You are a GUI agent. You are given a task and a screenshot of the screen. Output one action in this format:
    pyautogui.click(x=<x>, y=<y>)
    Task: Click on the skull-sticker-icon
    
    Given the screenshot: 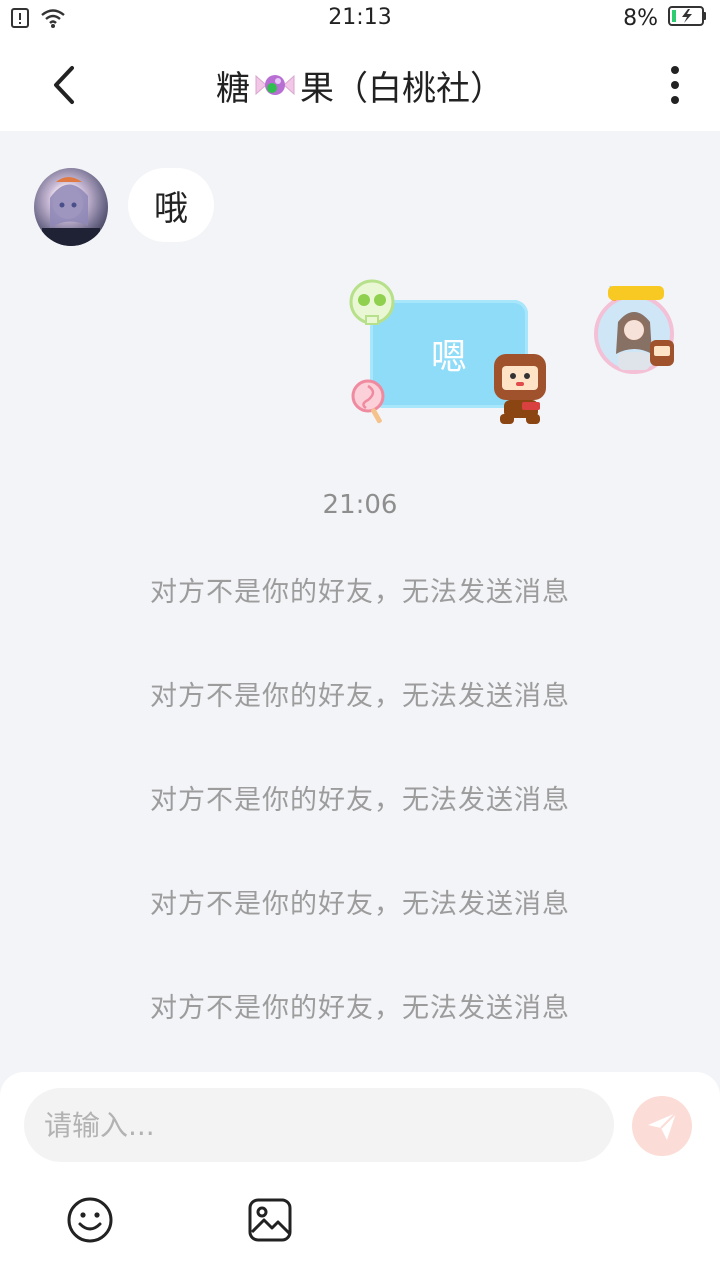 What is the action you would take?
    pyautogui.click(x=372, y=302)
    